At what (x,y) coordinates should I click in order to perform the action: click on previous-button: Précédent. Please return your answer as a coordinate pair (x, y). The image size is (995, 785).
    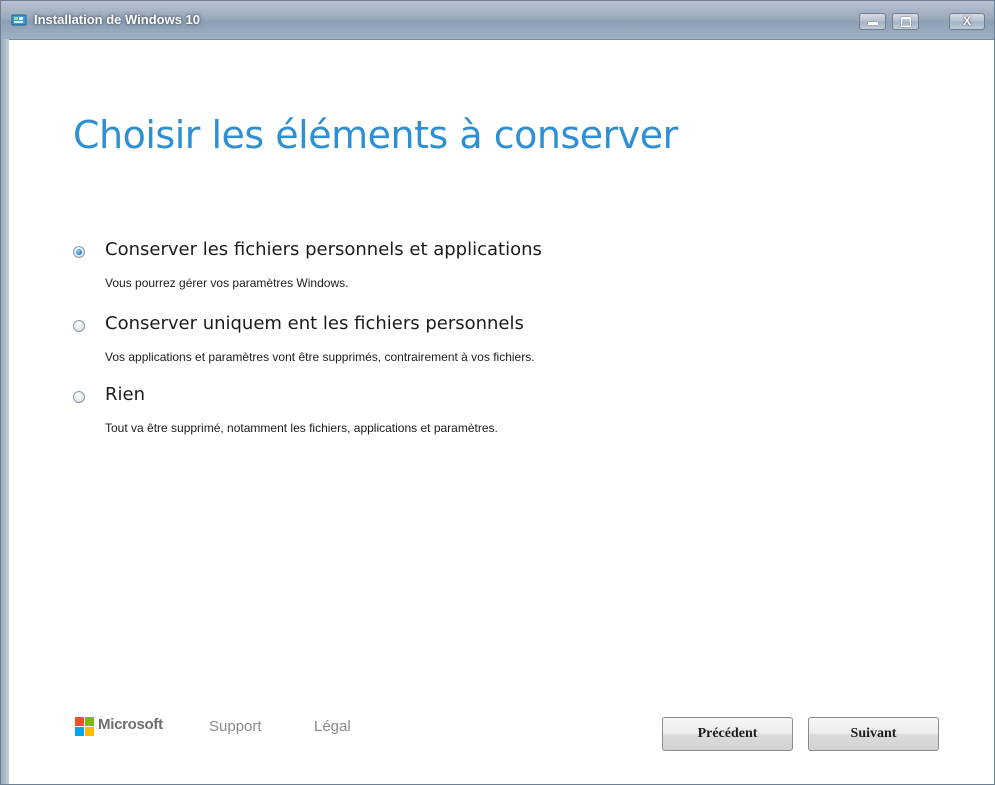
    Looking at the image, I should click on (727, 734).